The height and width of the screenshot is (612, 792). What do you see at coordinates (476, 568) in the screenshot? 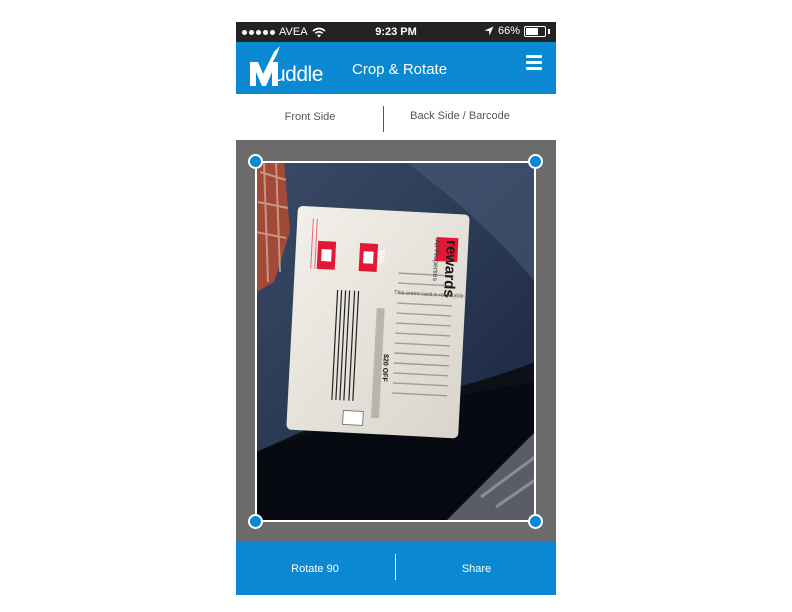
I see `share-button: Share` at bounding box center [476, 568].